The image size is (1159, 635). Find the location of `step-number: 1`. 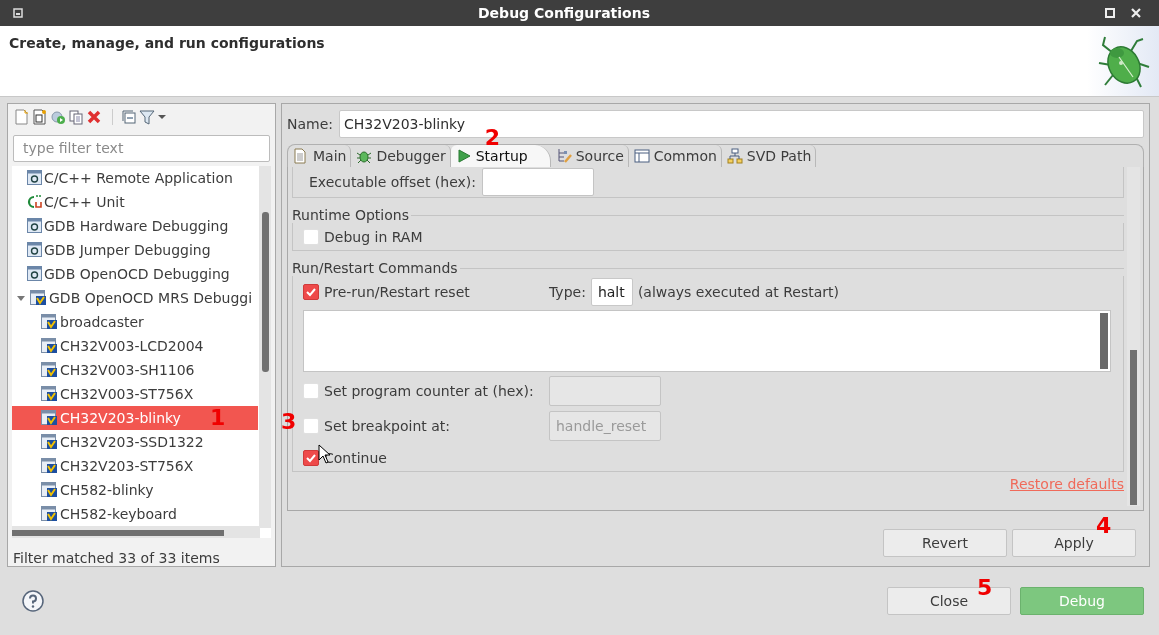

step-number: 1 is located at coordinates (218, 417).